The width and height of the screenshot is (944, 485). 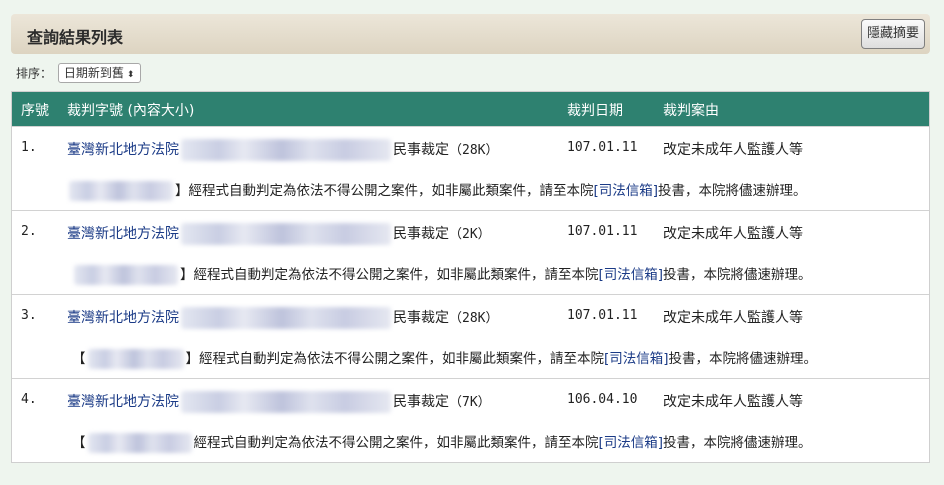 I want to click on table-header: 序號 裁判字號 (內容大小) 裁判日期 裁判案由, so click(x=470, y=109).